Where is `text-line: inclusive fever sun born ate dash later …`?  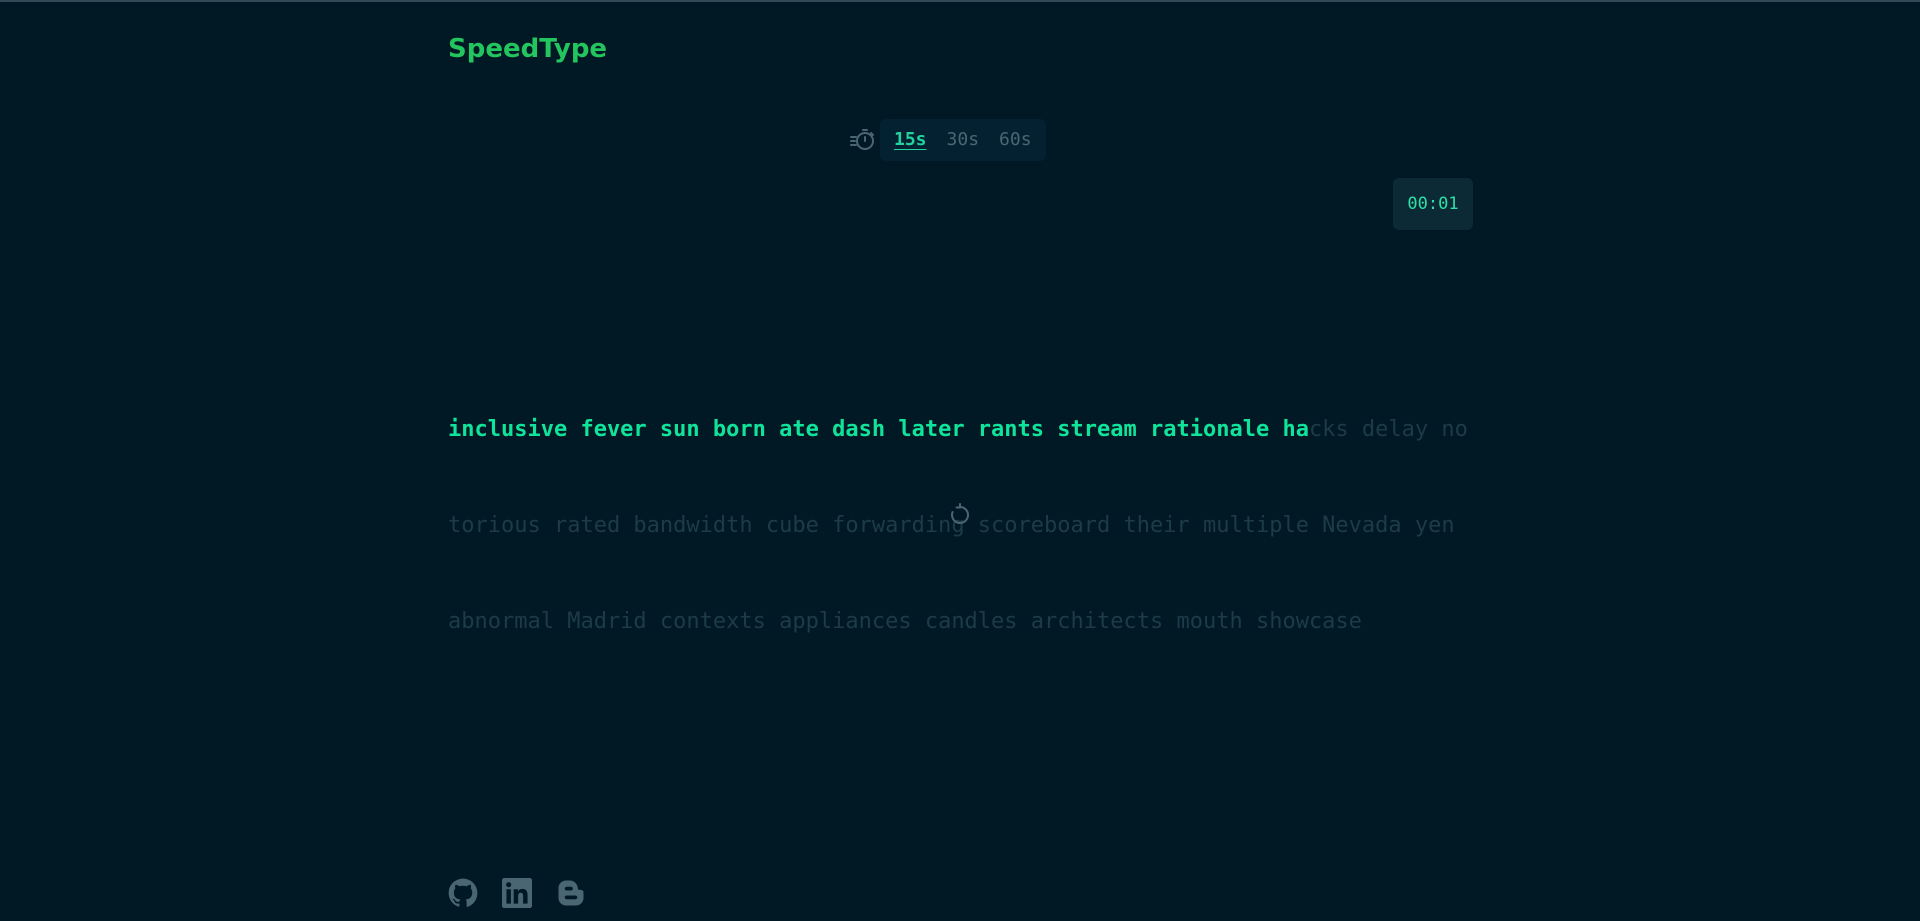 text-line: inclusive fever sun born ate dash later … is located at coordinates (963, 430).